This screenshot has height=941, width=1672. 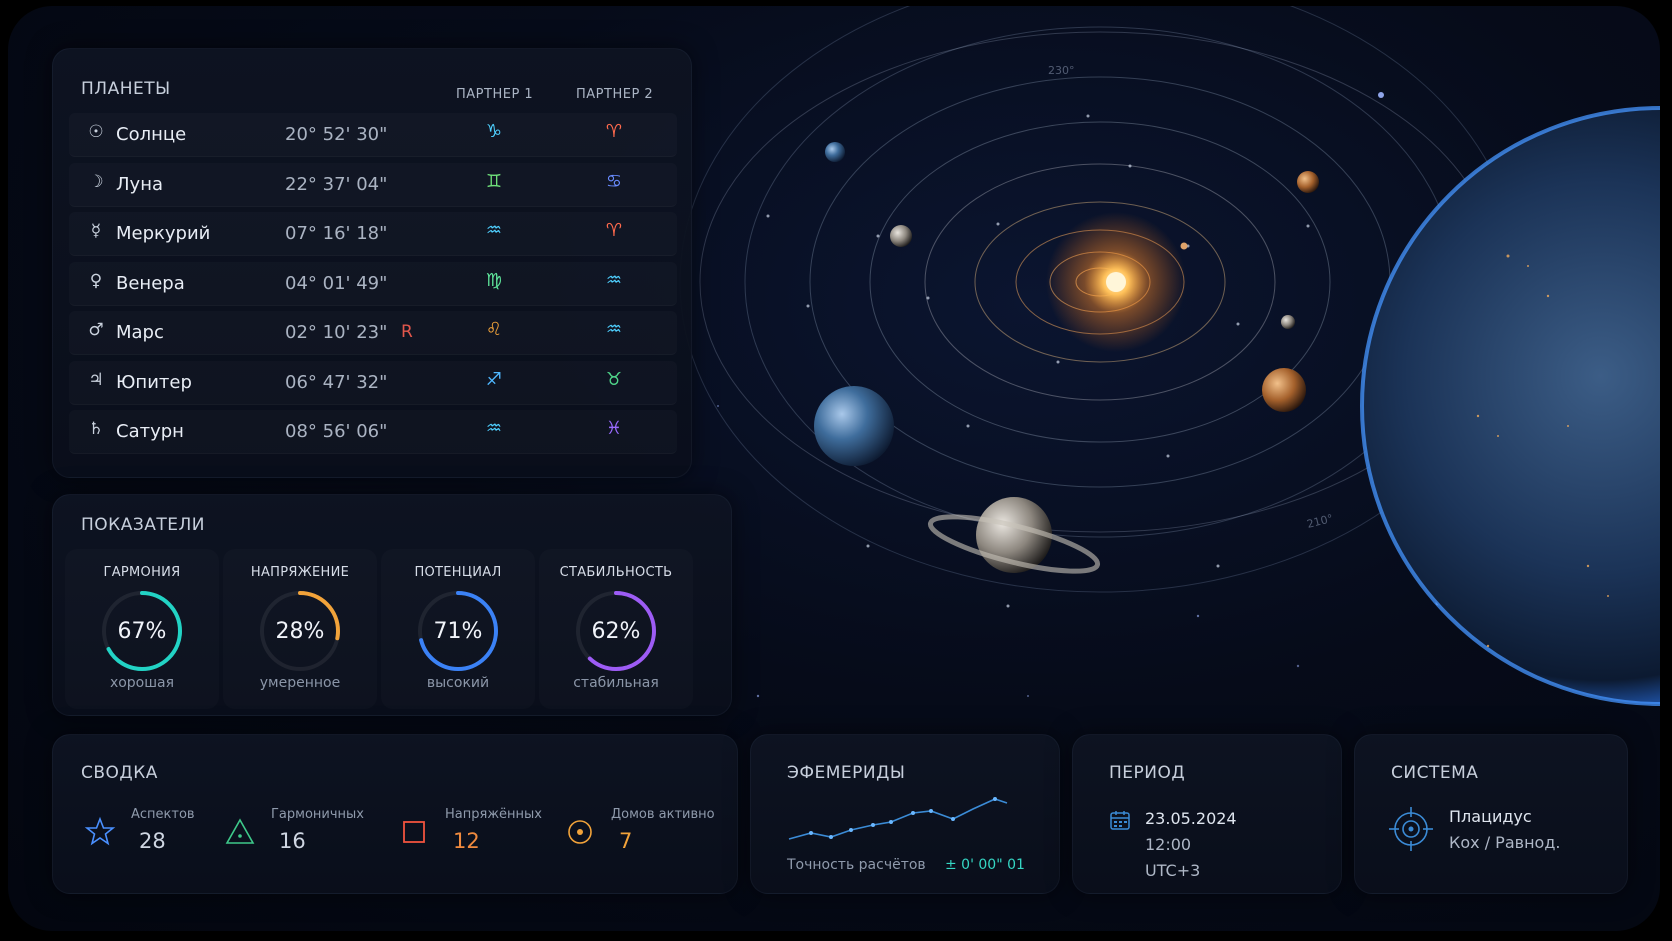 I want to click on planet-row: ♀ Венера 04° 01' 49" ♍ ♒, so click(x=373, y=284).